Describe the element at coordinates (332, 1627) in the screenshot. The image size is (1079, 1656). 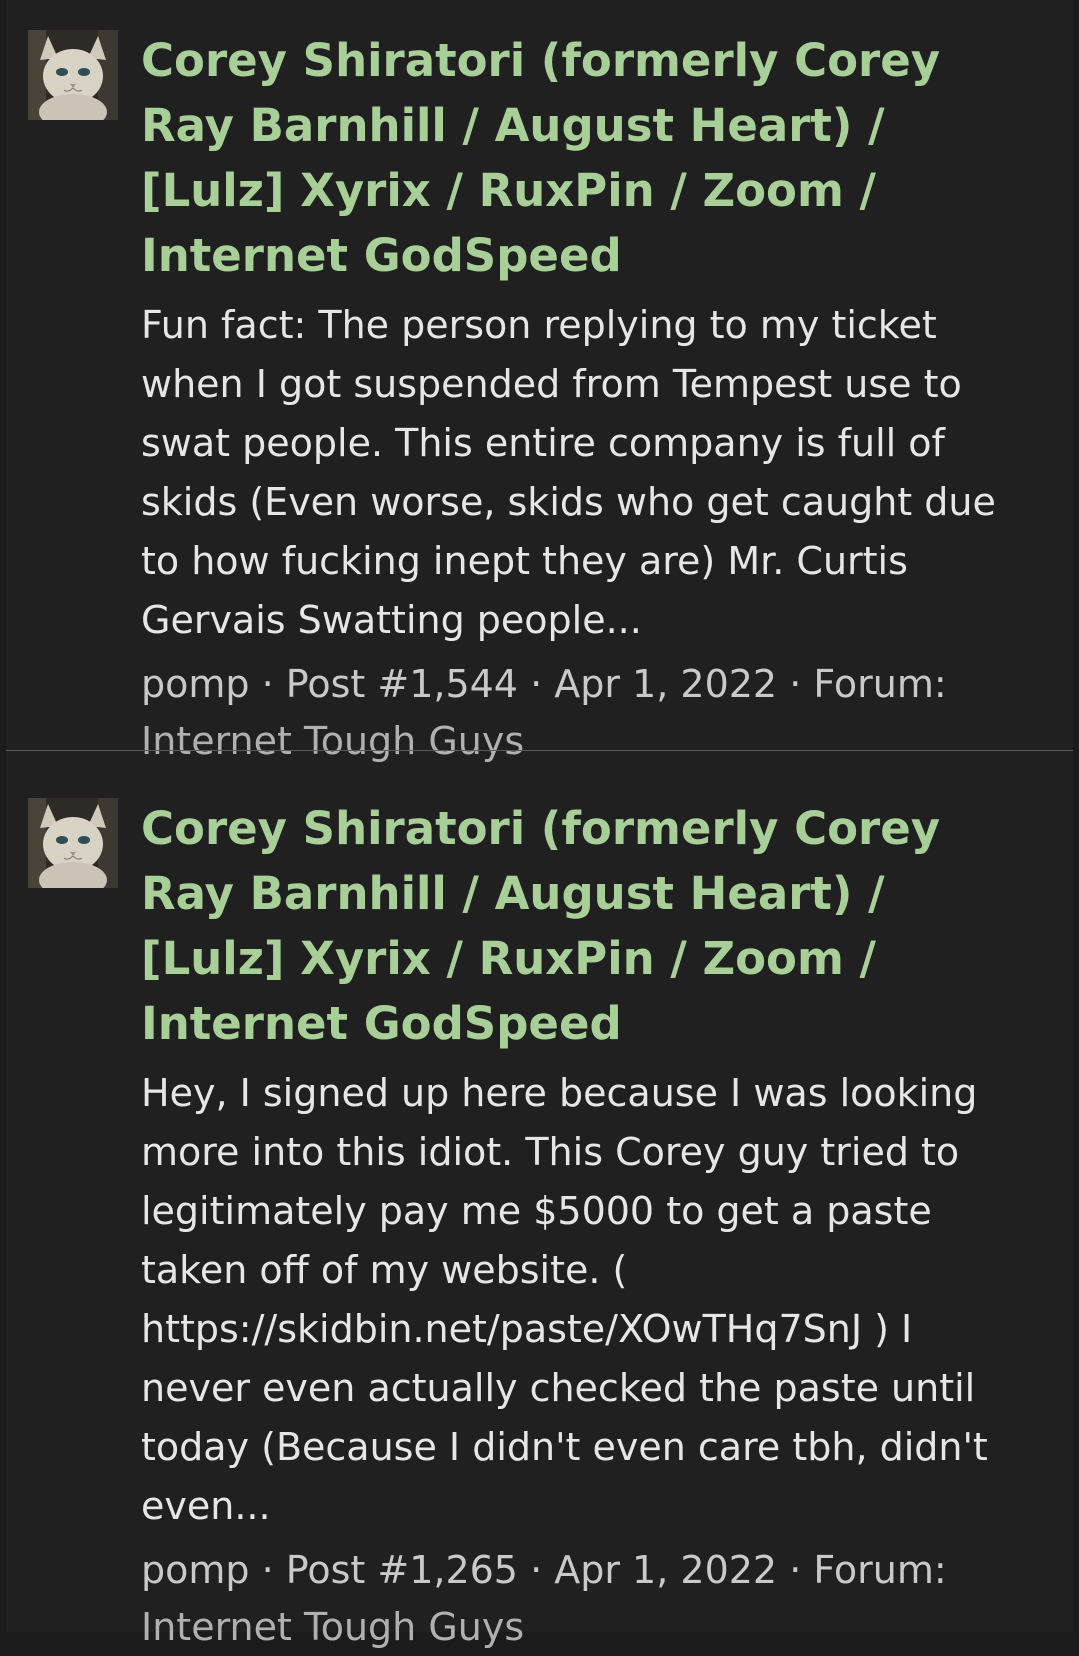
I see `forum-link: Internet Tough Guys` at that location.